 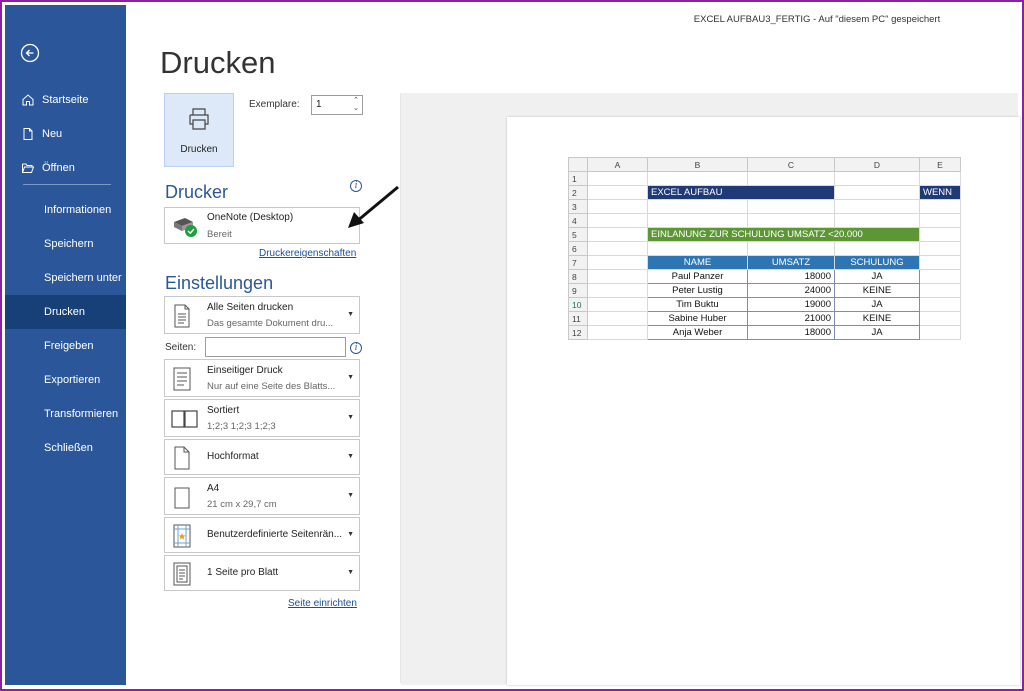 I want to click on spin-down-icon: ⌄, so click(x=356, y=108).